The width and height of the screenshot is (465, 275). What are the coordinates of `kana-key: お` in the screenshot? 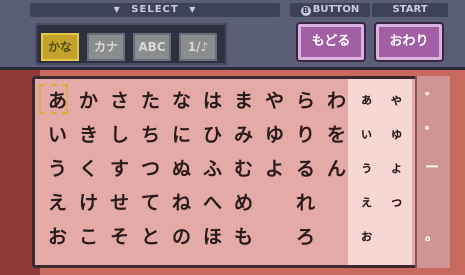 It's located at (57, 237).